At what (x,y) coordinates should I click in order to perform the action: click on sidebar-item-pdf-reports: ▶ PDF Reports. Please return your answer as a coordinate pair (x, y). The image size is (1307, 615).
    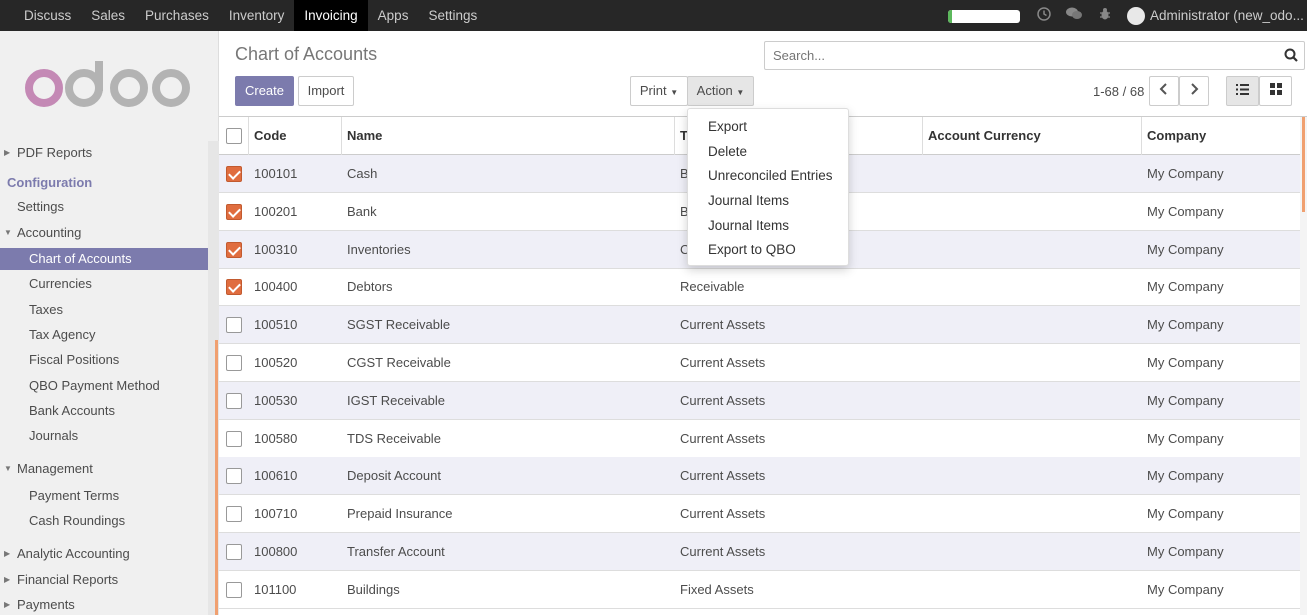
    Looking at the image, I should click on (104, 153).